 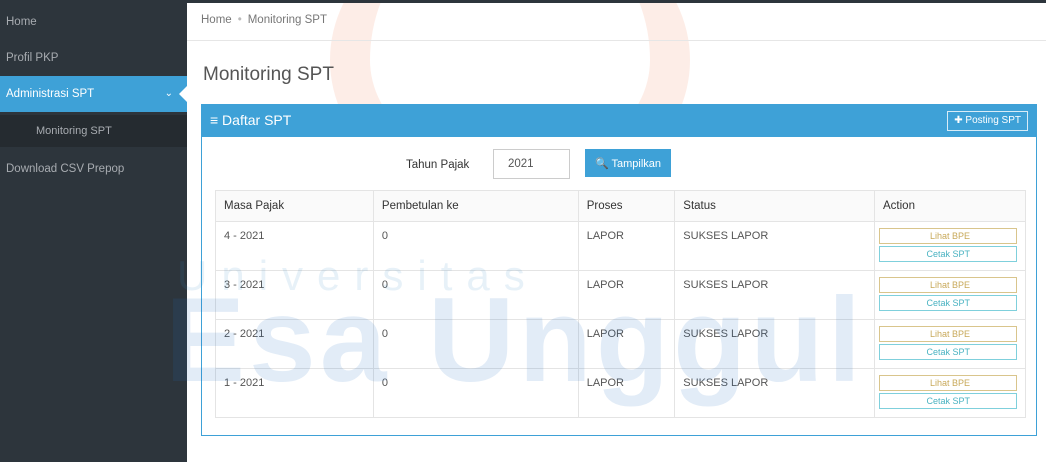 What do you see at coordinates (774, 206) in the screenshot?
I see `column-header-status: Status` at bounding box center [774, 206].